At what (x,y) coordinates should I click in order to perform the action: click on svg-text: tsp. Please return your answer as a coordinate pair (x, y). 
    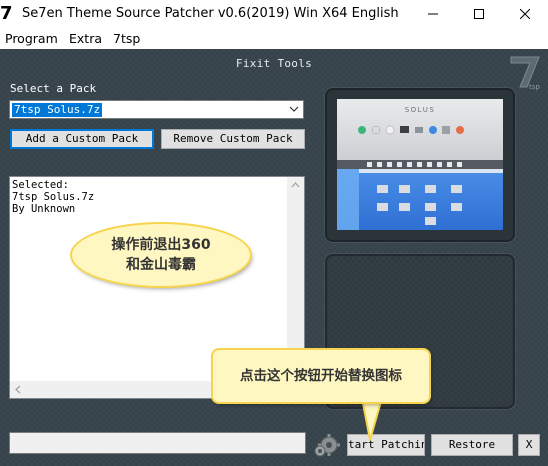
    Looking at the image, I should click on (534, 87).